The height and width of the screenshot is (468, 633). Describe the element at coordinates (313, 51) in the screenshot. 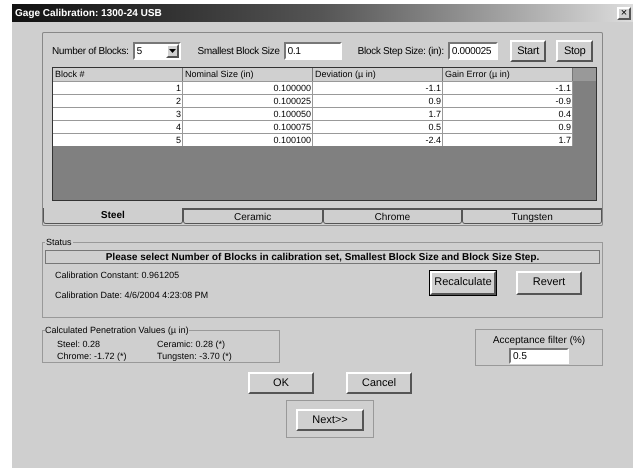

I see `smallest-field: 0.1` at that location.